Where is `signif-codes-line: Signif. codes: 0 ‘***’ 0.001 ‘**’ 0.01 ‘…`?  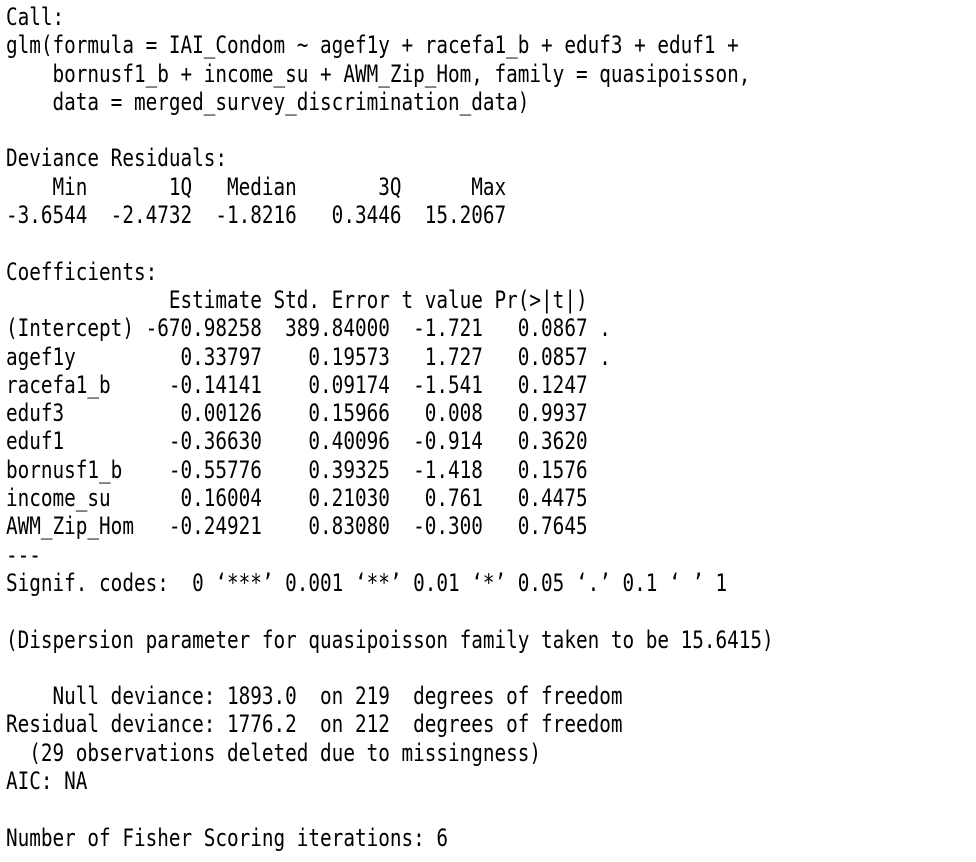 signif-codes-line: Signif. codes: 0 ‘***’ 0.001 ‘**’ 0.01 ‘… is located at coordinates (367, 582).